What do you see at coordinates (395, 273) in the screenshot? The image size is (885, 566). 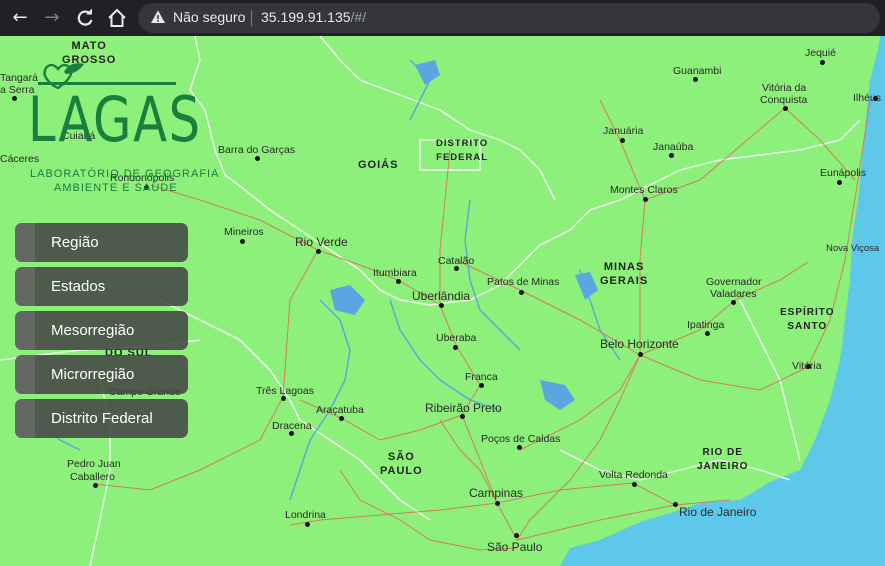 I see `city-label-itumbiara: Itumbiara` at bounding box center [395, 273].